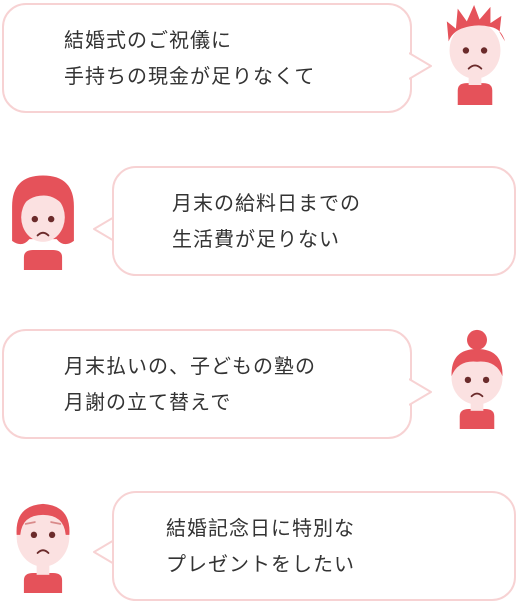 This screenshot has height=611, width=518. What do you see at coordinates (266, 203) in the screenshot?
I see `bubble-text-line: 月末の給料日までの` at bounding box center [266, 203].